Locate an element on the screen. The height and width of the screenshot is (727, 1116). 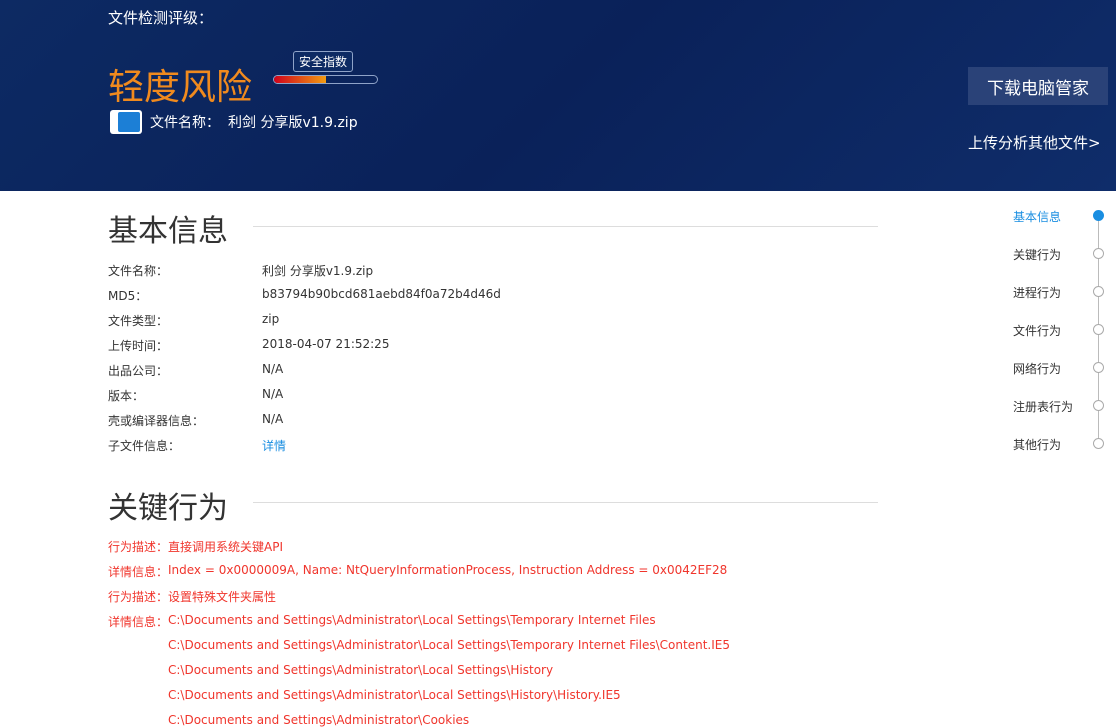
upload-other-file-link: 上传分析其他文件> is located at coordinates (1034, 142).